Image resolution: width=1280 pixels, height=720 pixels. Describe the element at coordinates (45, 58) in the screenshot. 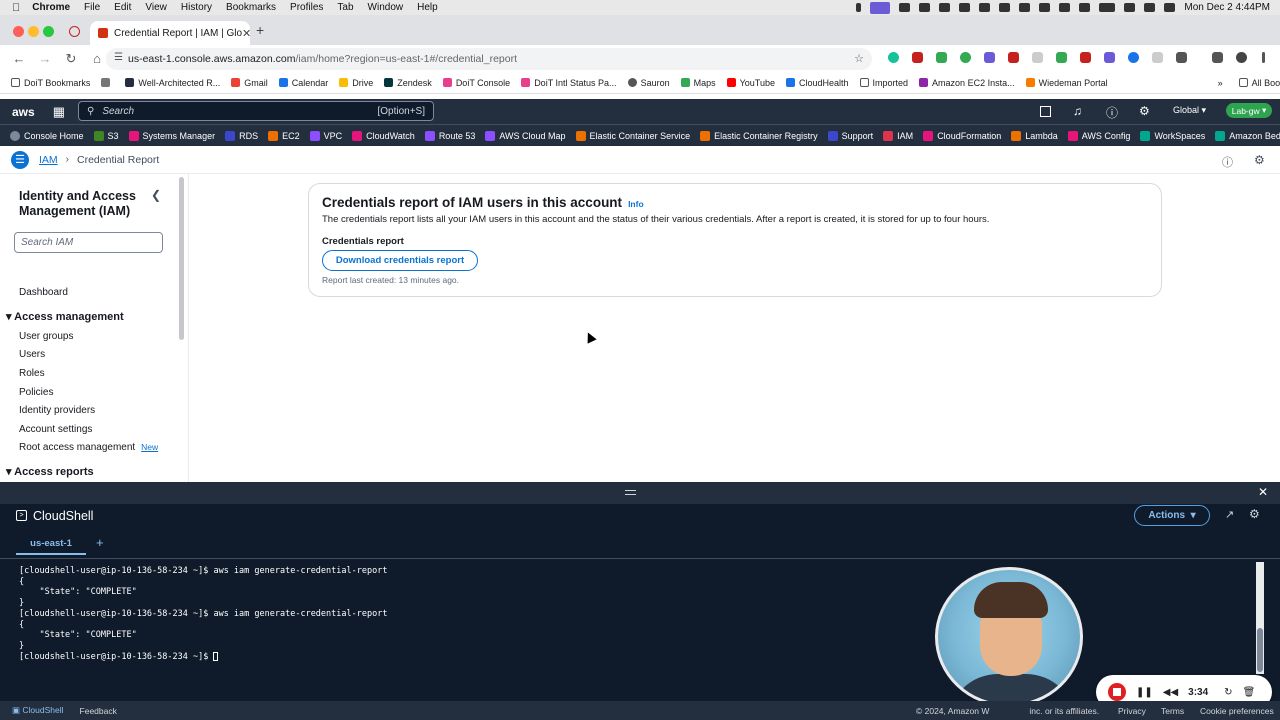

I see `forward-icon: →` at that location.